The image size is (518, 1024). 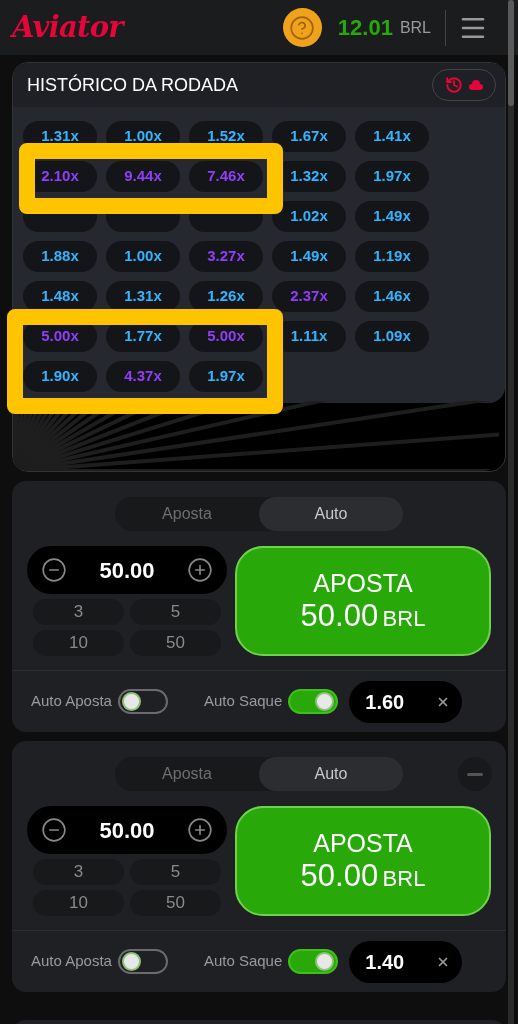 I want to click on help-button, so click(x=302, y=27).